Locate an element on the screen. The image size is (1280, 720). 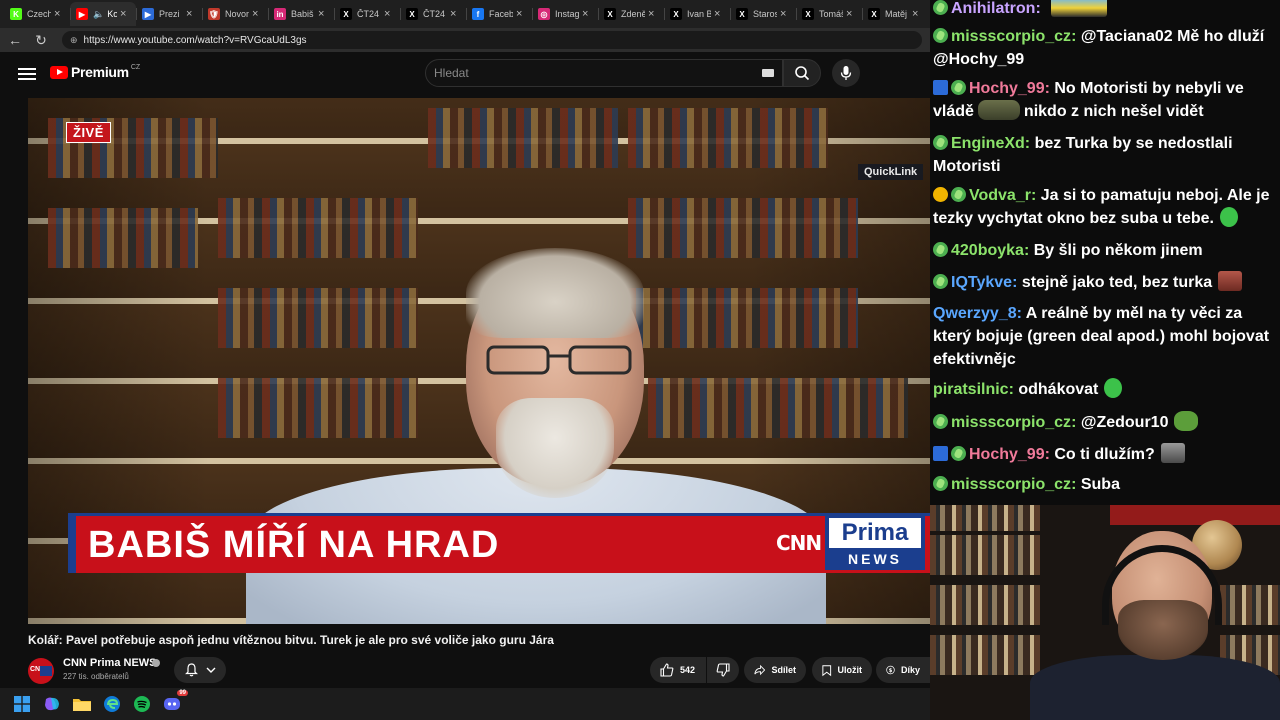
prima-news-logo: Prima NEWS is located at coordinates (875, 543).